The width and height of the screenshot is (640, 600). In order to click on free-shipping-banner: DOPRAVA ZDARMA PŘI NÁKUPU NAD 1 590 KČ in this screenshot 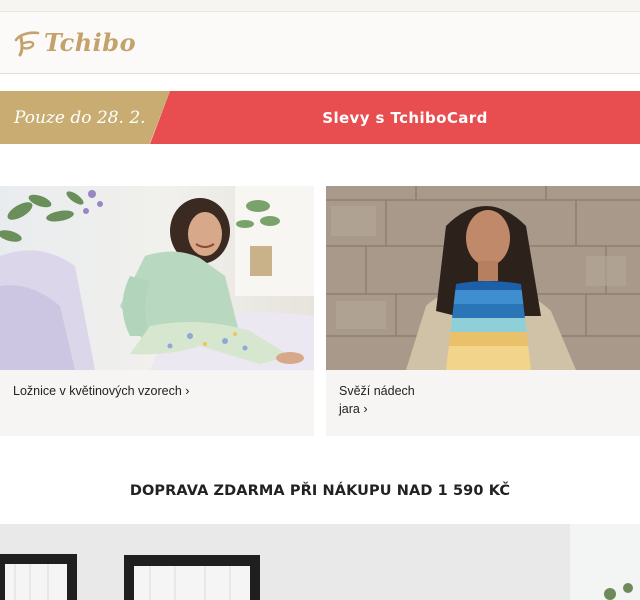, I will do `click(320, 491)`.